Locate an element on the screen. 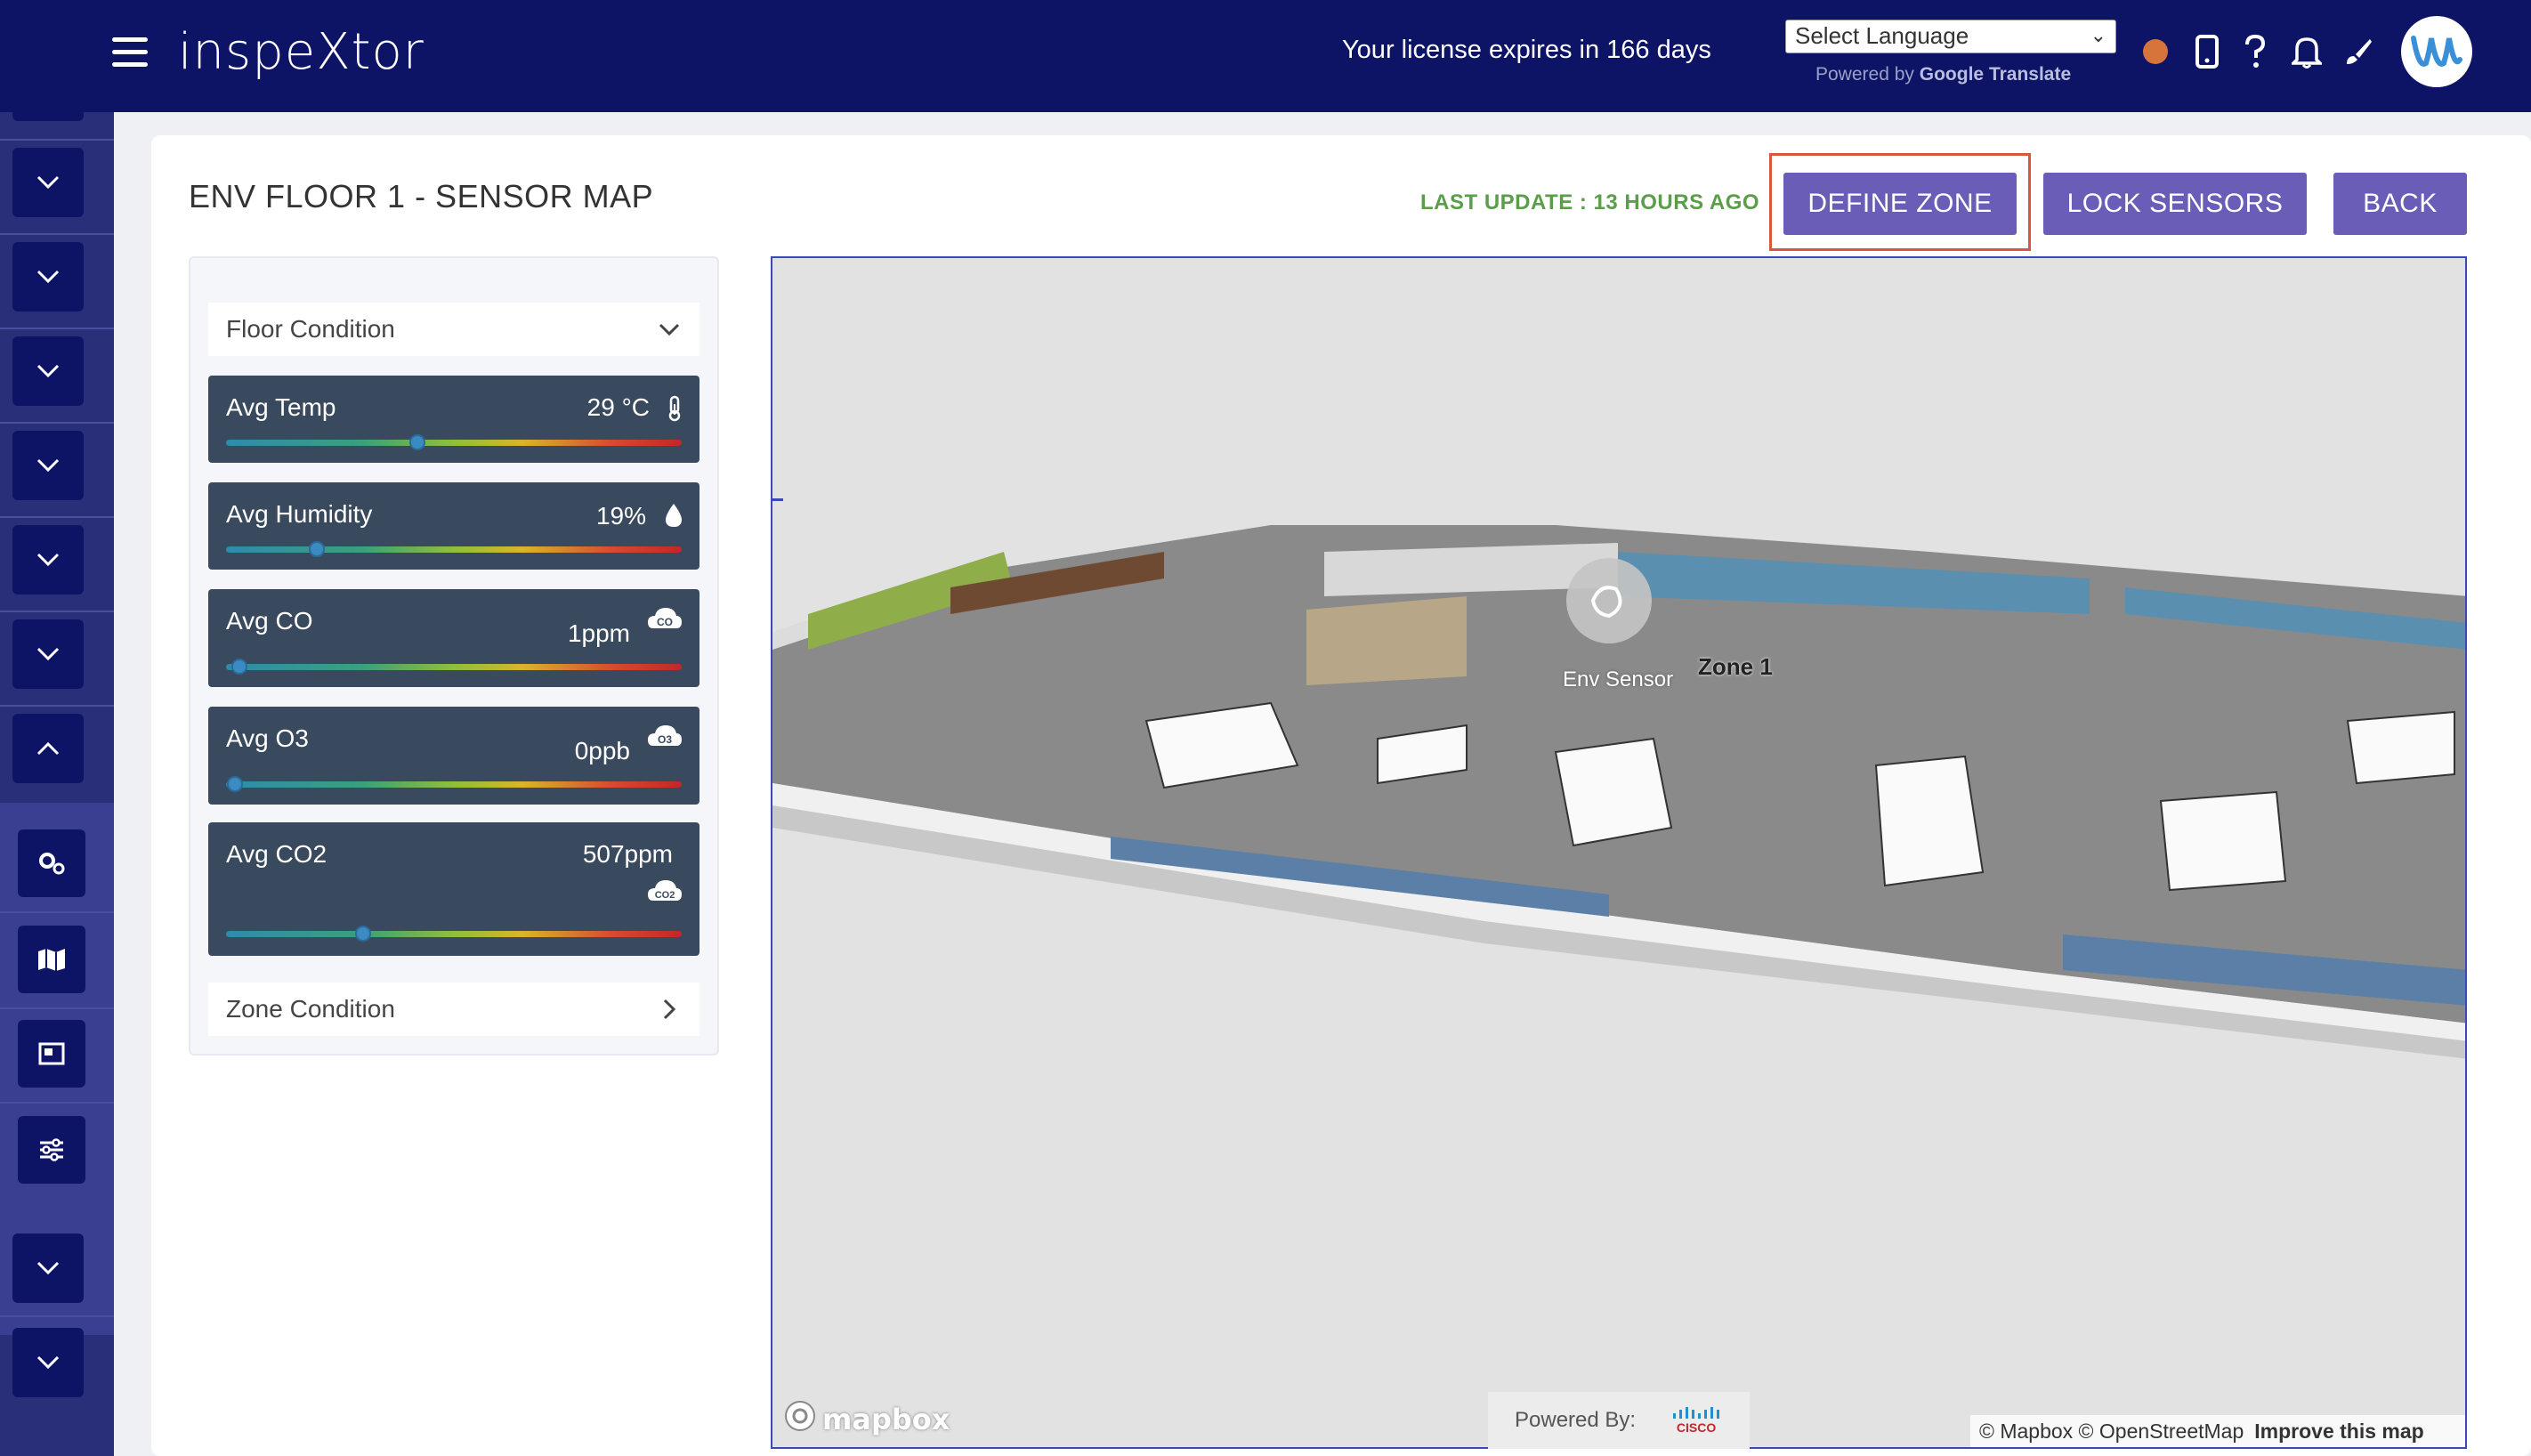 The image size is (2531, 1456). co2-cloud-icon: CO2 is located at coordinates (664, 896).